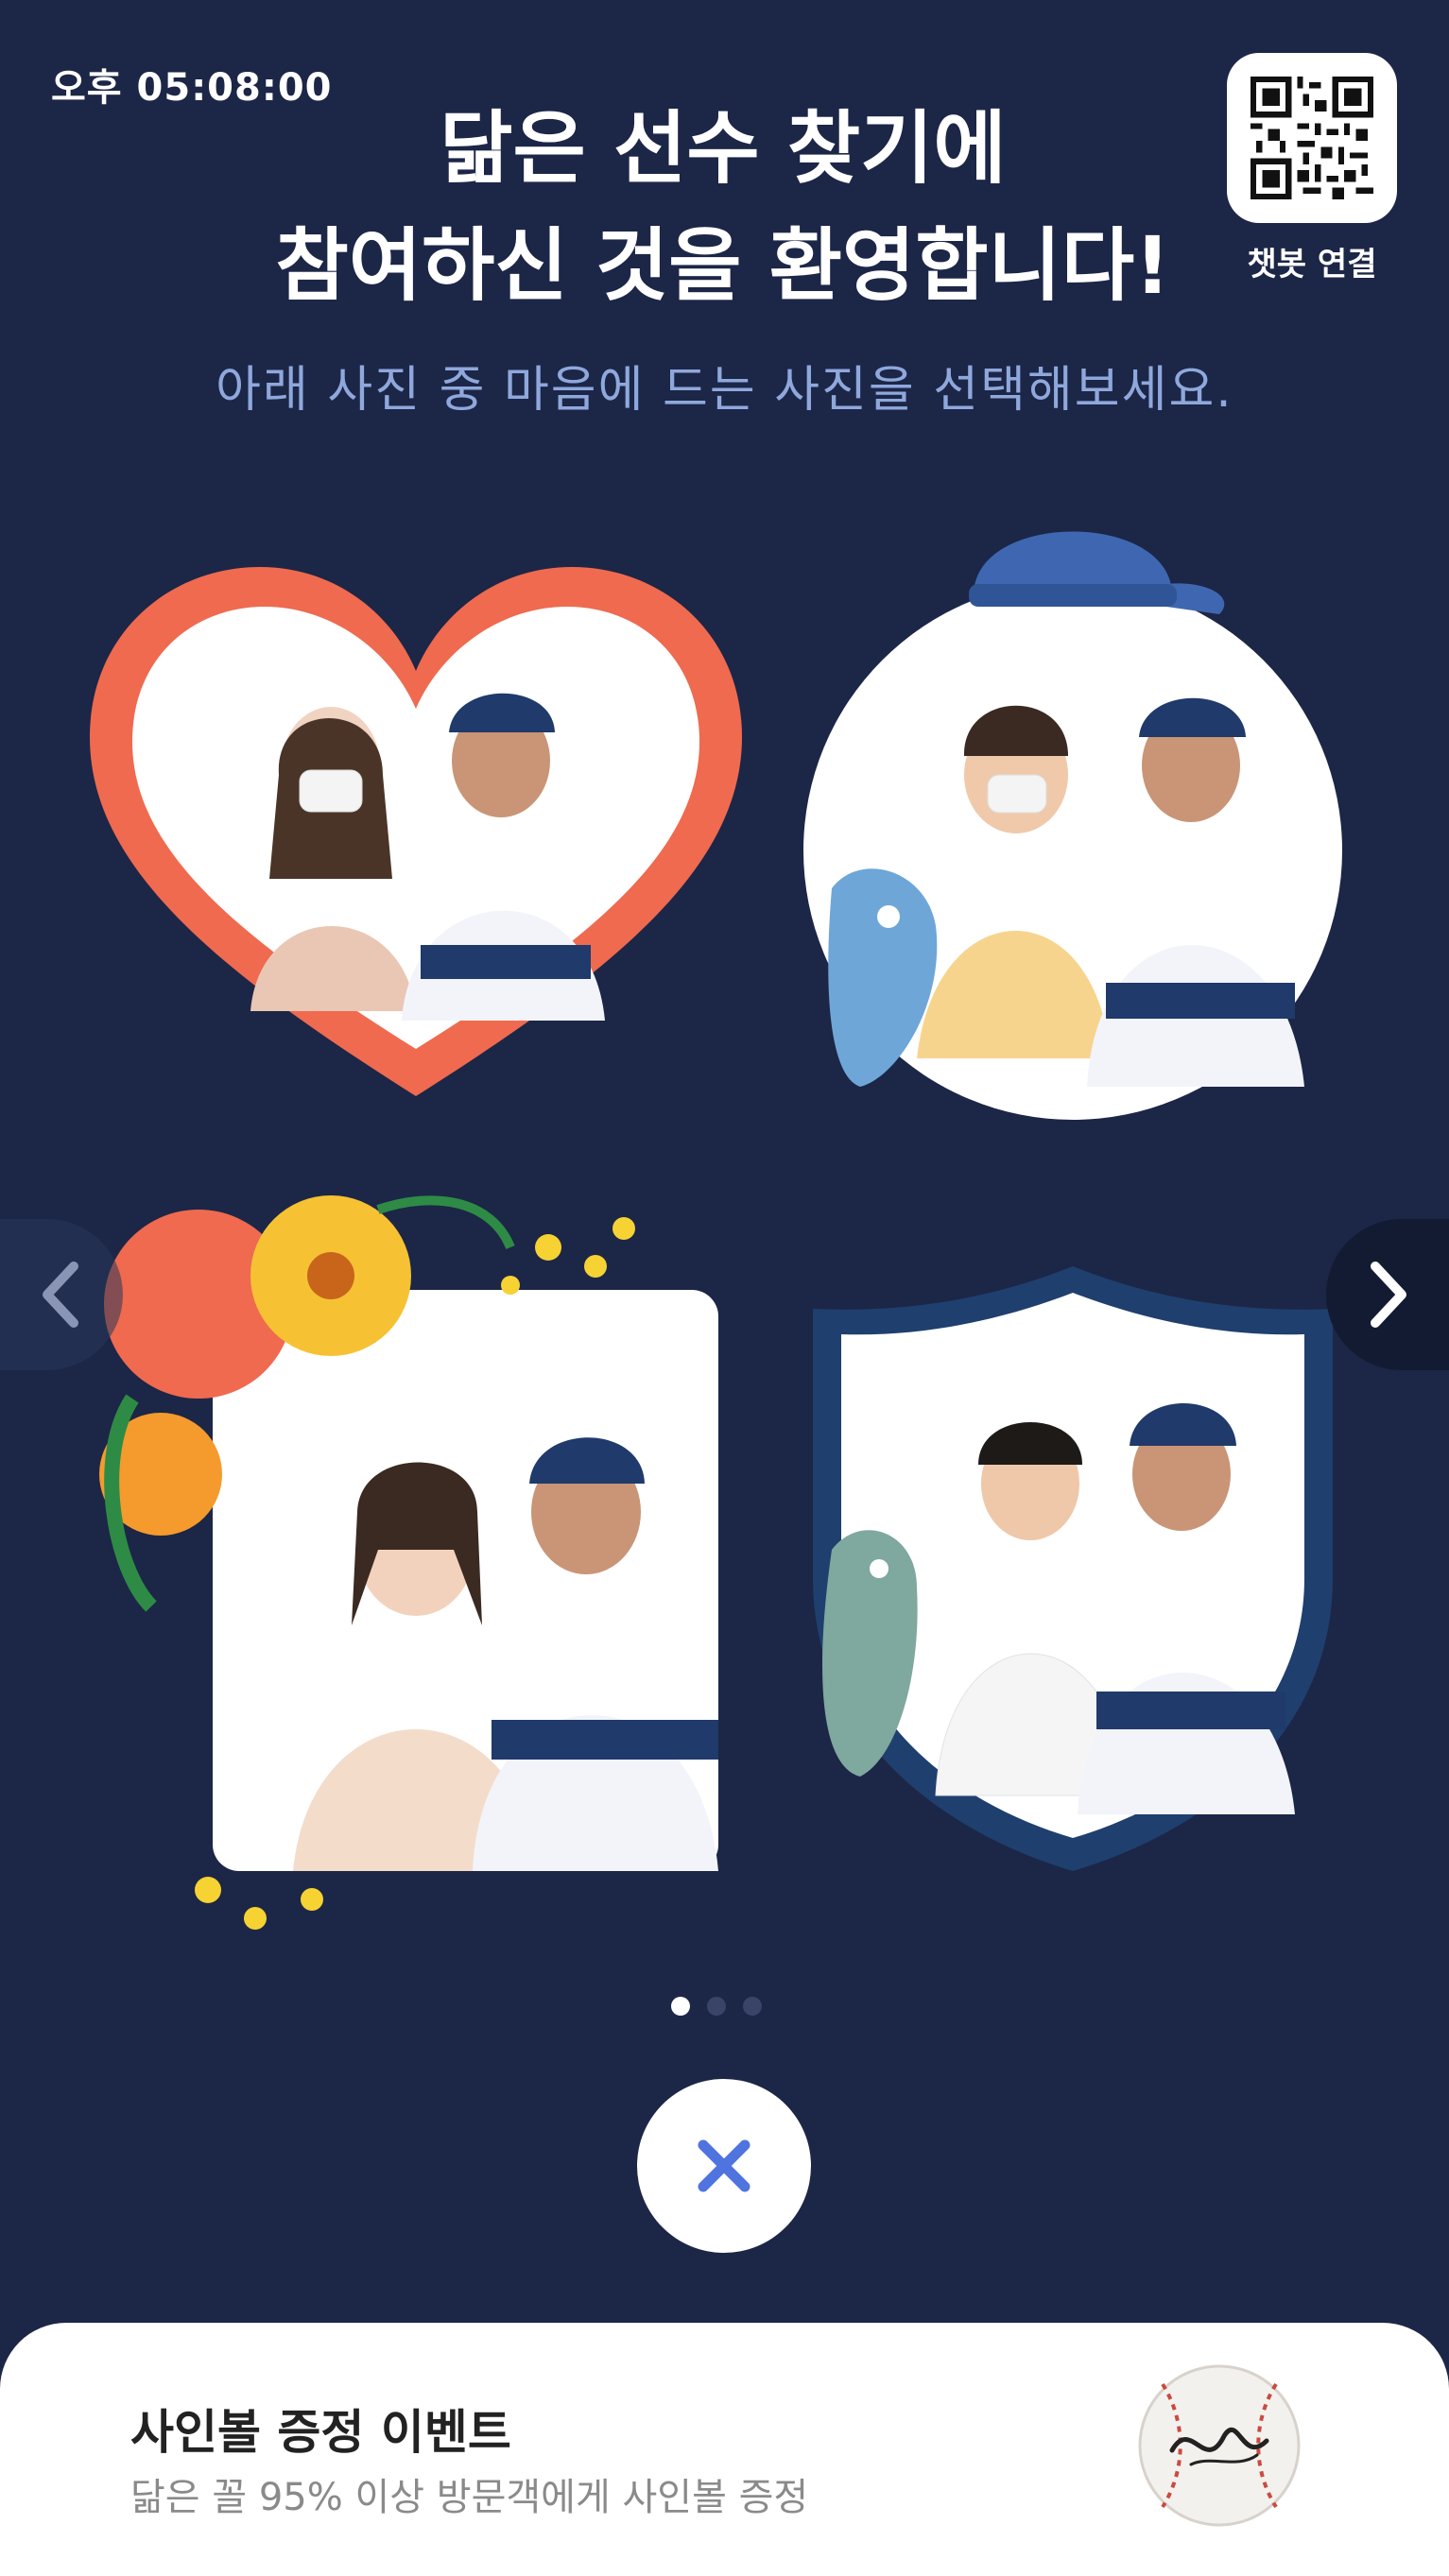 Image resolution: width=1449 pixels, height=2576 pixels. What do you see at coordinates (724, 390) in the screenshot?
I see `page-subtitle: 아래 사진 중 마음에 드는 사진을 선택해보세요.` at bounding box center [724, 390].